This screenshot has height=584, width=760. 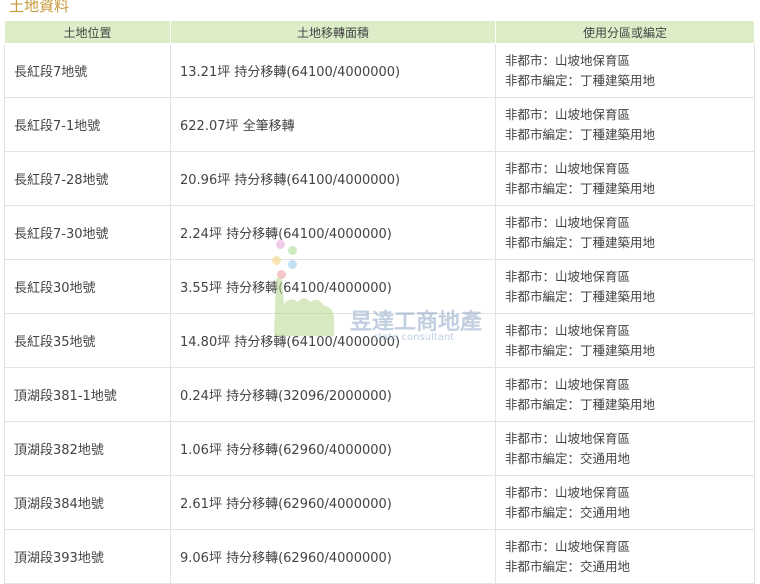 What do you see at coordinates (333, 394) in the screenshot?
I see `cell-area: 0.24坪 持分移轉(32096/2000000)` at bounding box center [333, 394].